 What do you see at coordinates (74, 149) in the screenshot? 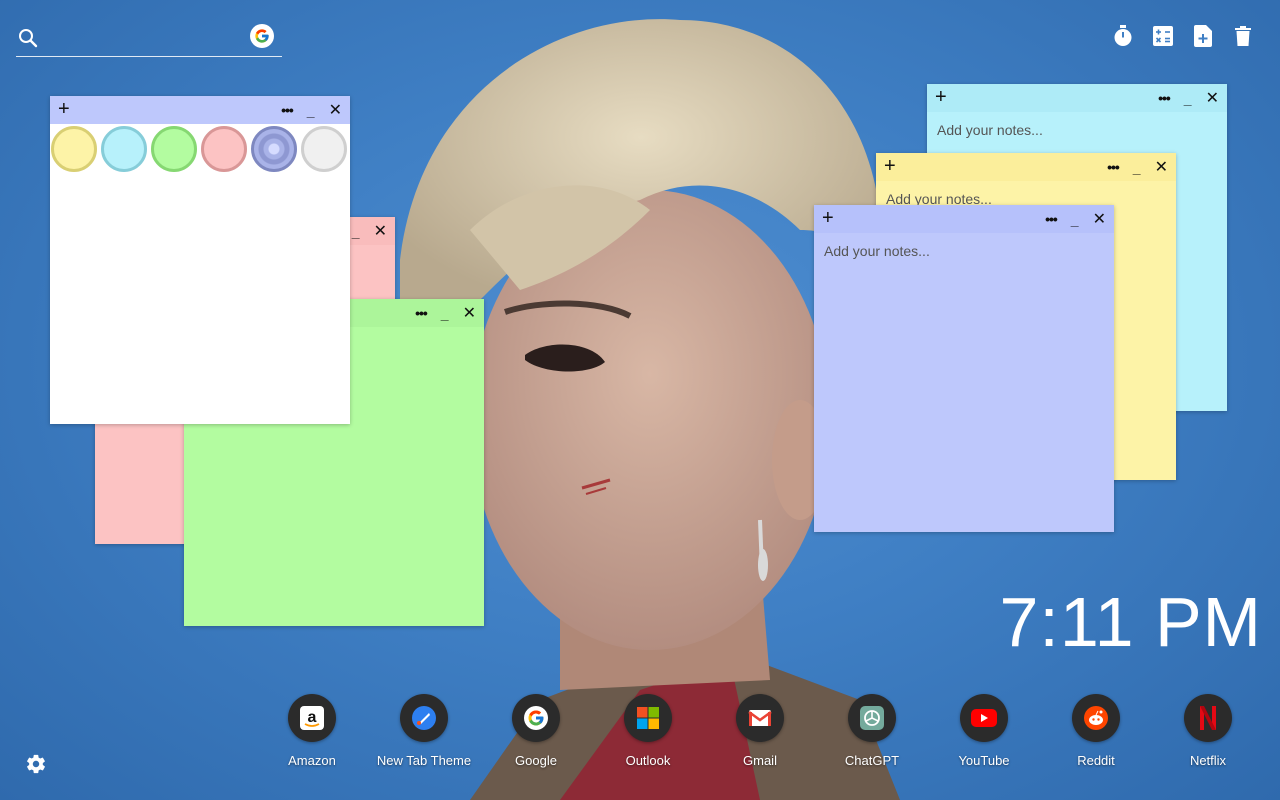
I see `color-swatch-yellow` at bounding box center [74, 149].